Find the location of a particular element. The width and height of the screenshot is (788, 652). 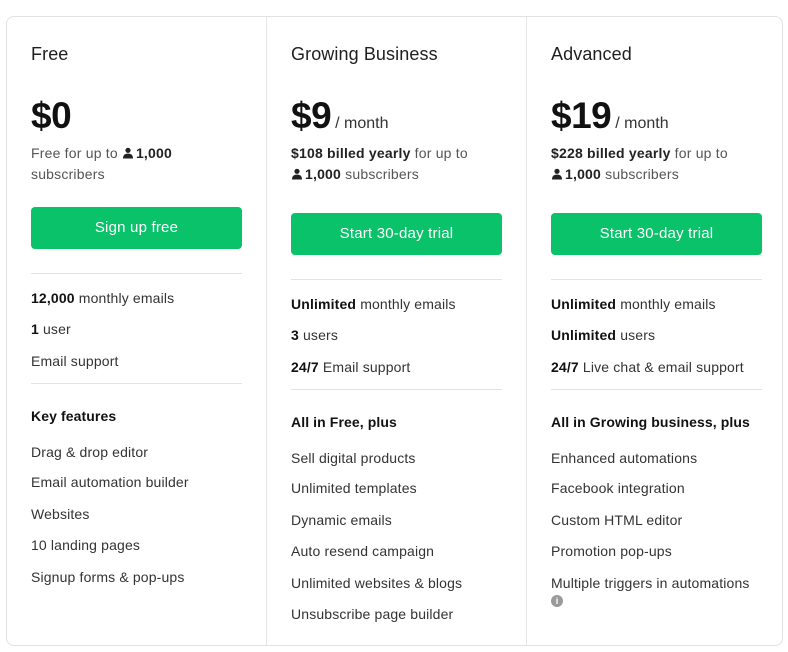

billing-text: Free for up to is located at coordinates (74, 153).